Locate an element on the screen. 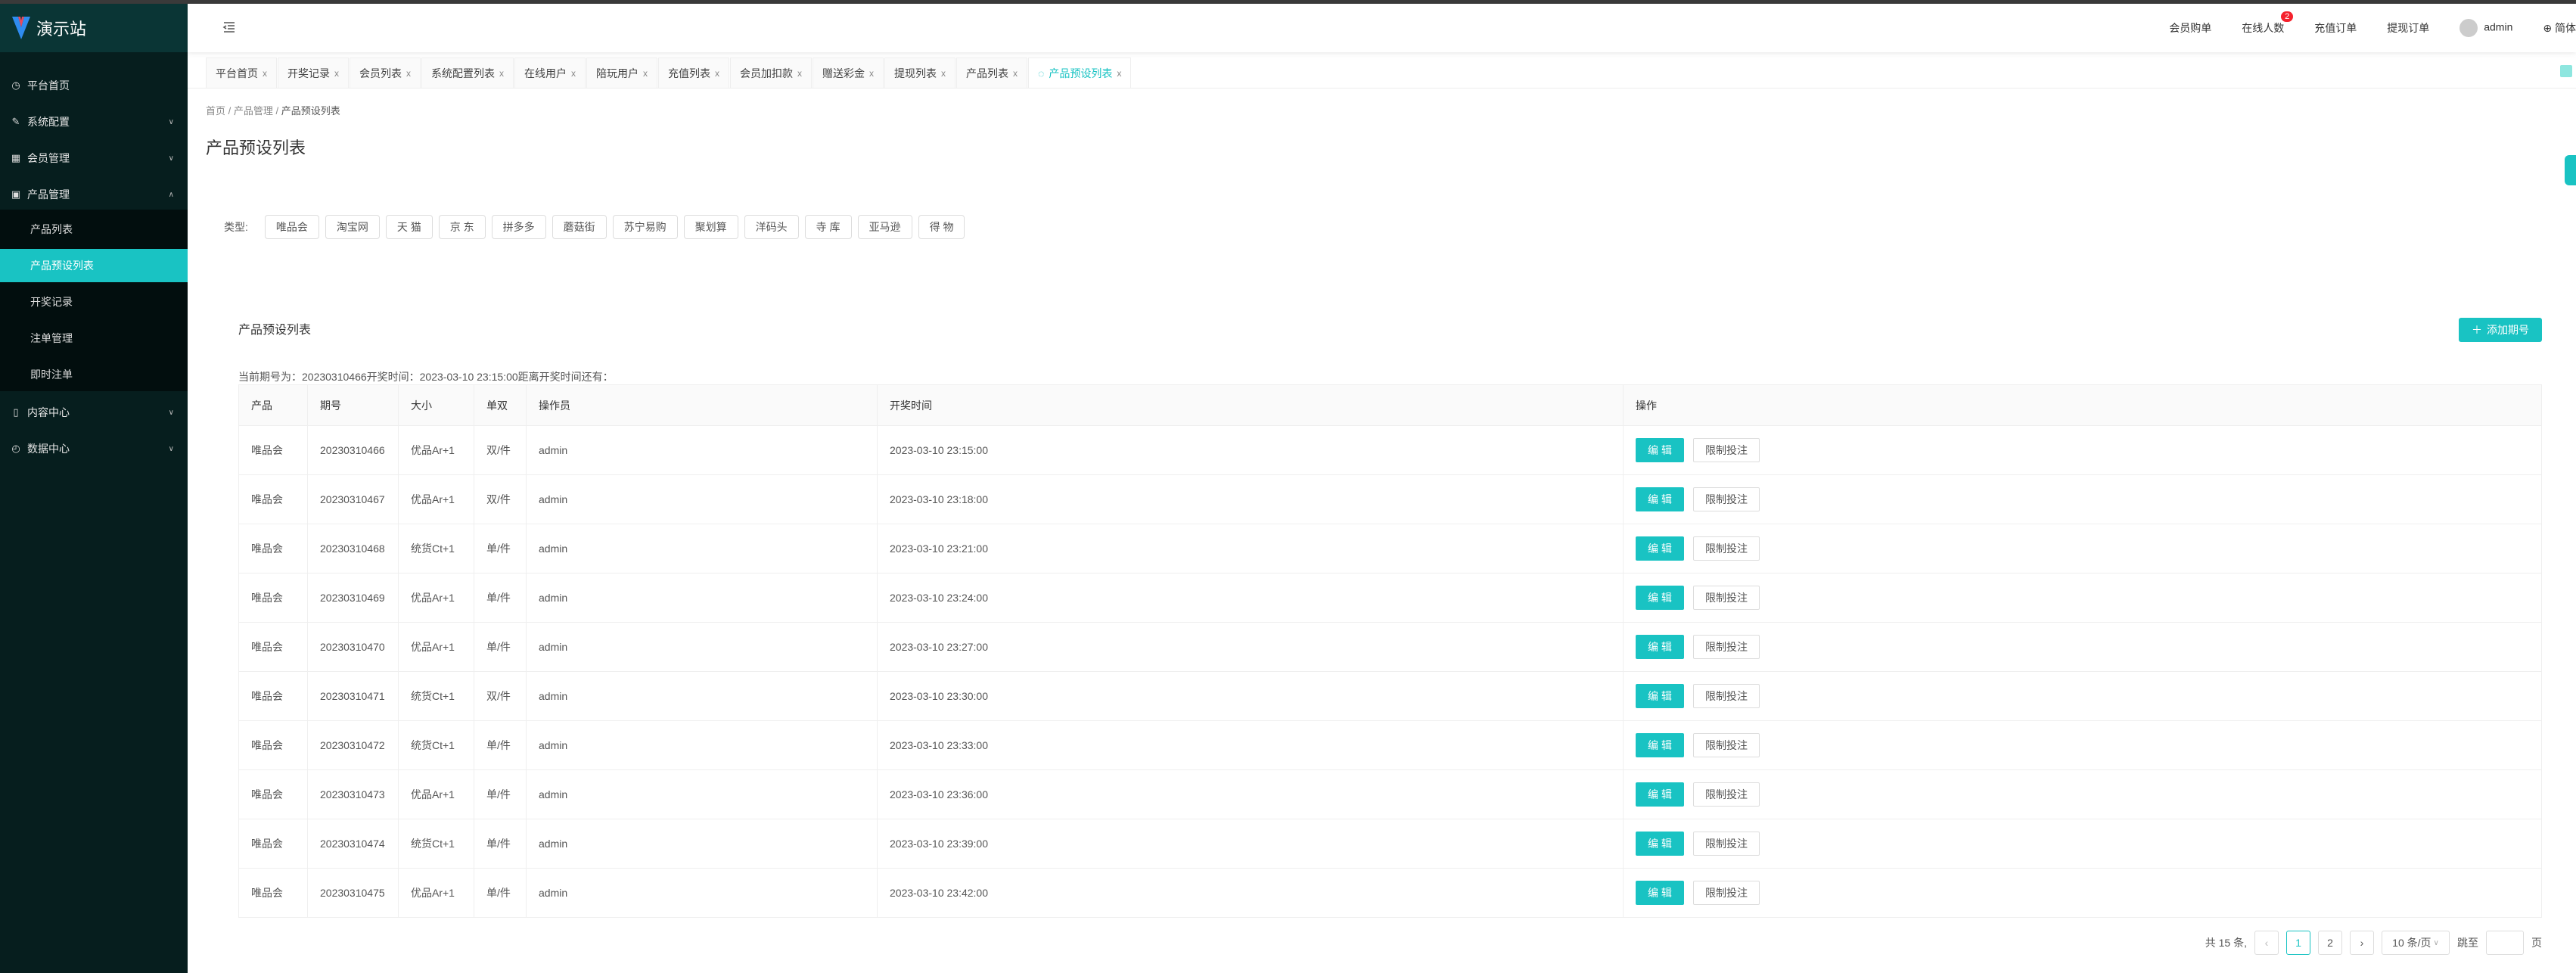 The image size is (2576, 973). globe-icon: ⊕ is located at coordinates (2548, 28).